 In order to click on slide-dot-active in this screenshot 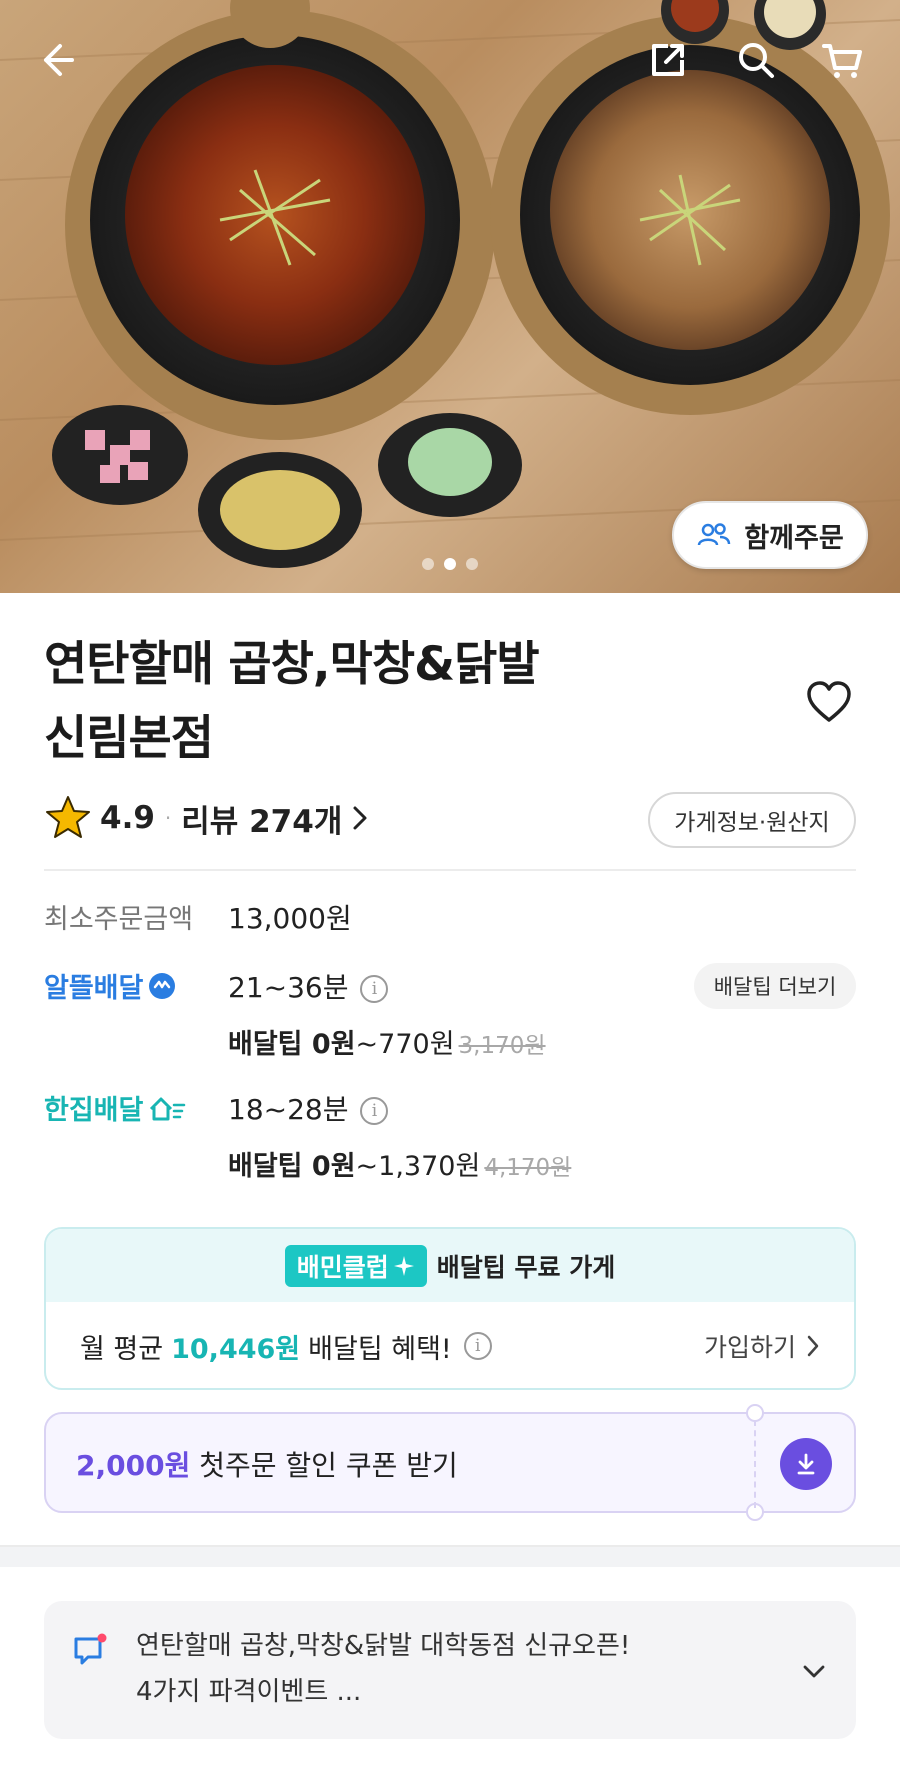, I will do `click(450, 564)`.